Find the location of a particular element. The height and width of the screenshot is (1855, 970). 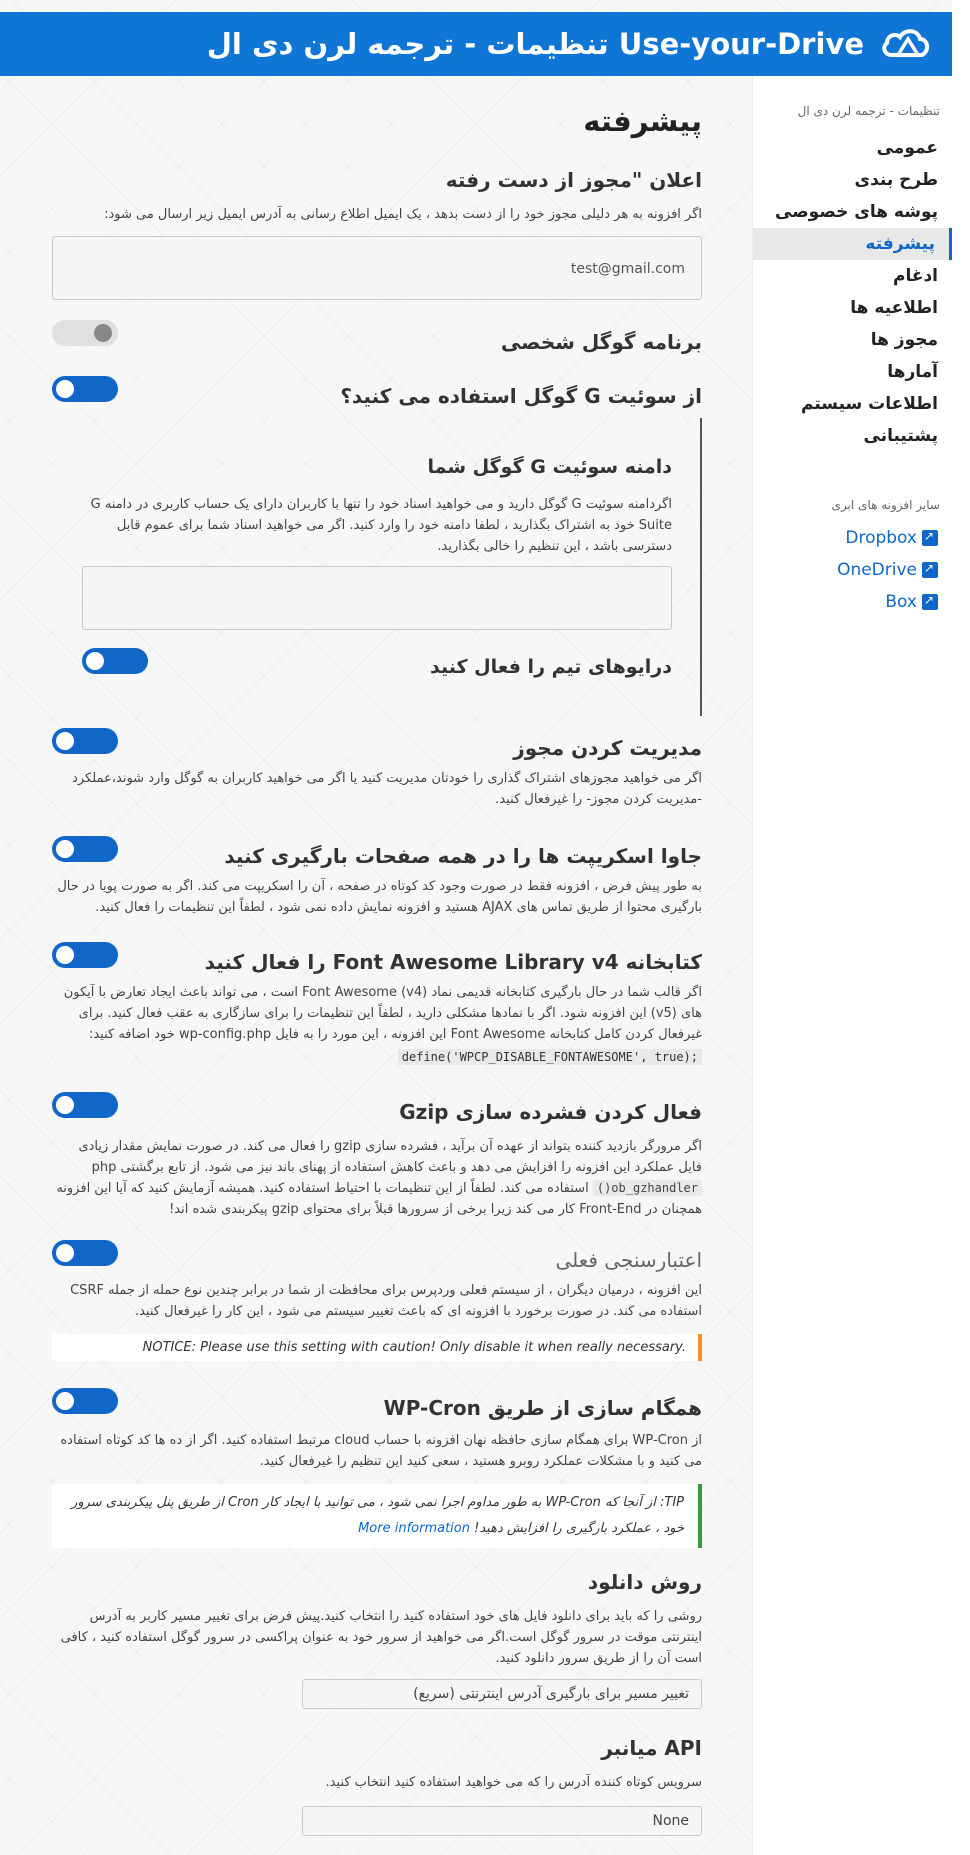

sidebar-item-general: عمومی is located at coordinates (852, 148).